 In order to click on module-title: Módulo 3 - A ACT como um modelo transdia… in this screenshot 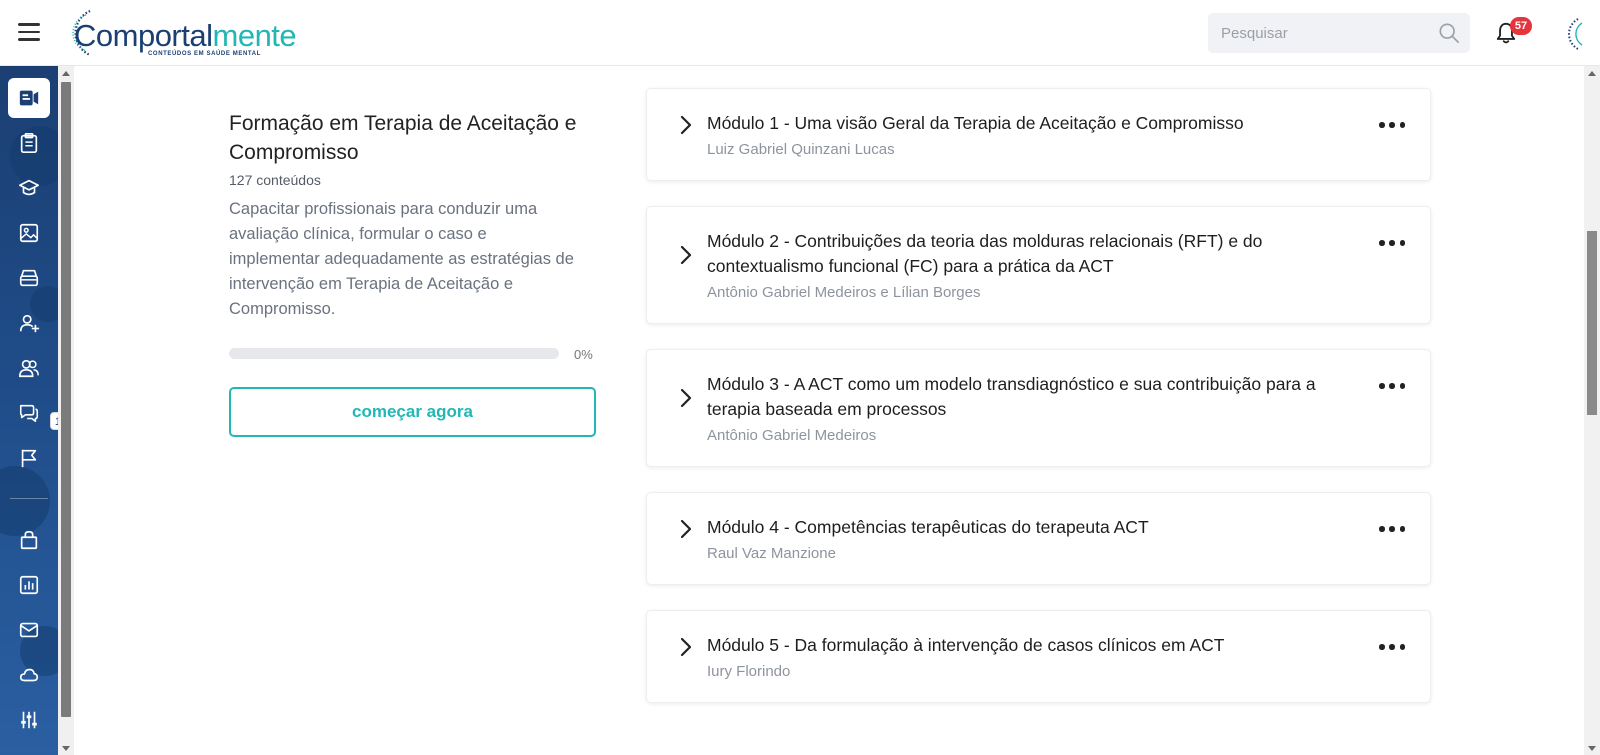, I will do `click(1011, 396)`.